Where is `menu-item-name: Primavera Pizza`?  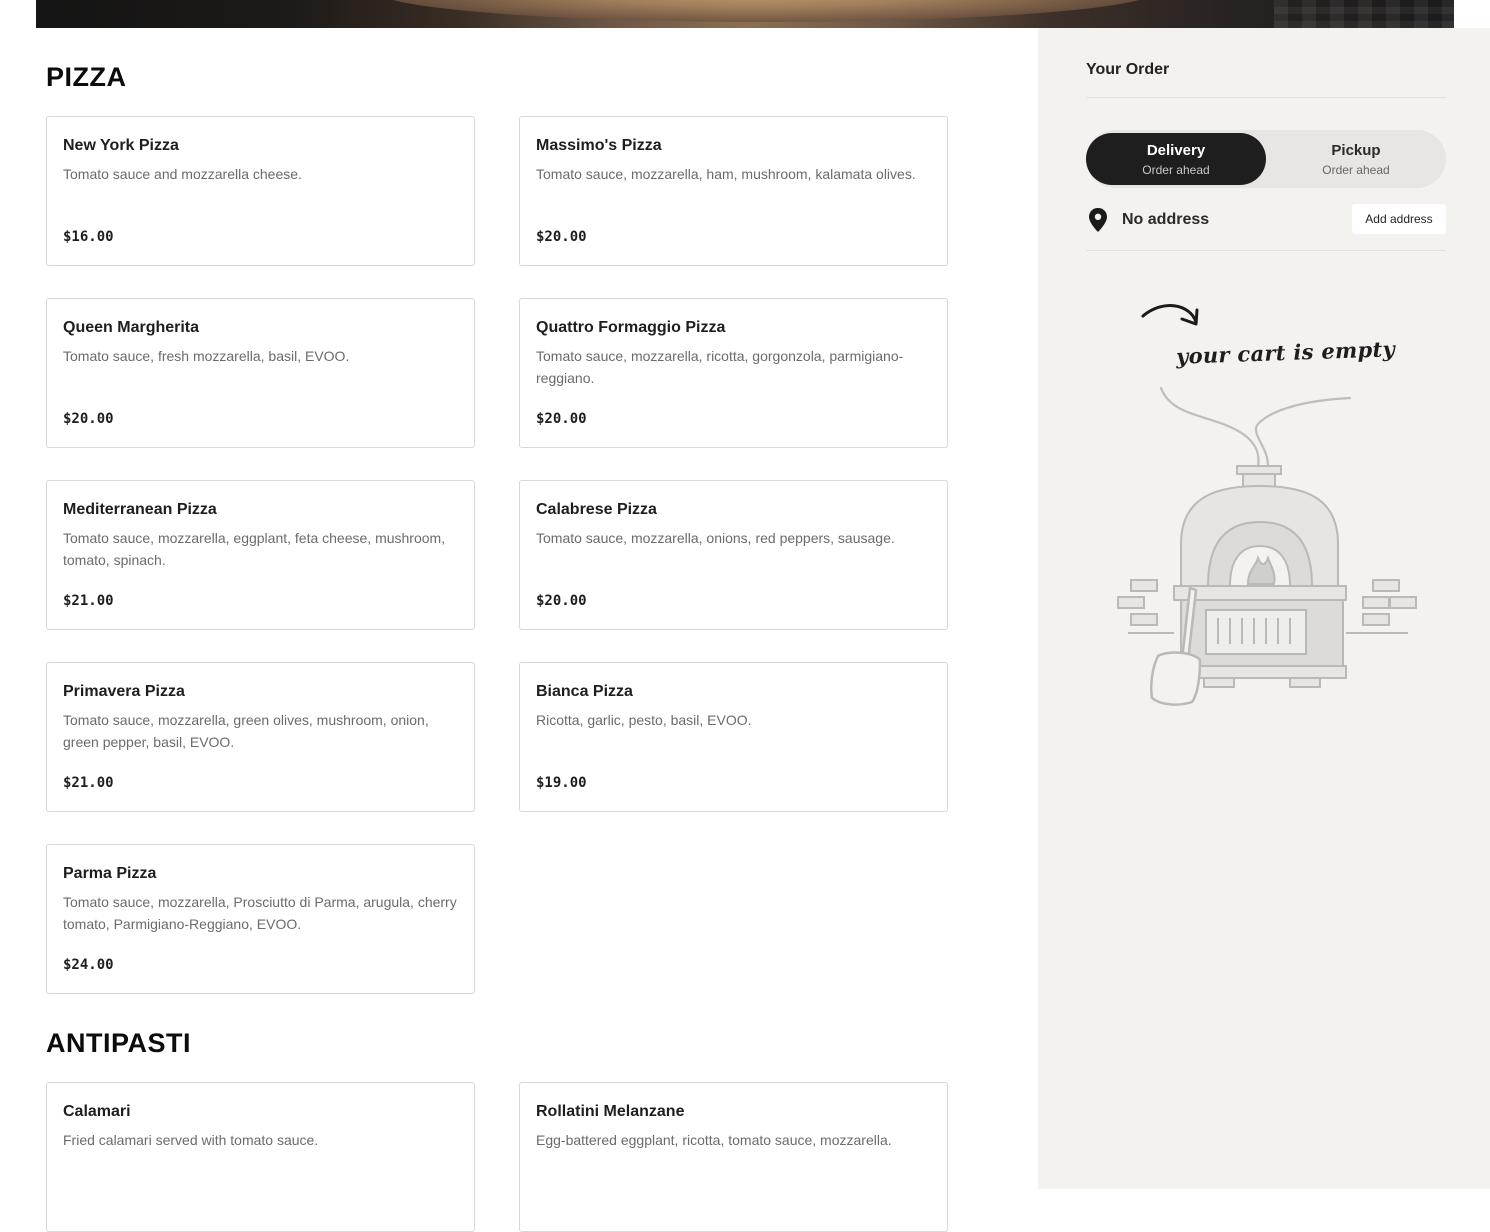
menu-item-name: Primavera Pizza is located at coordinates (124, 691).